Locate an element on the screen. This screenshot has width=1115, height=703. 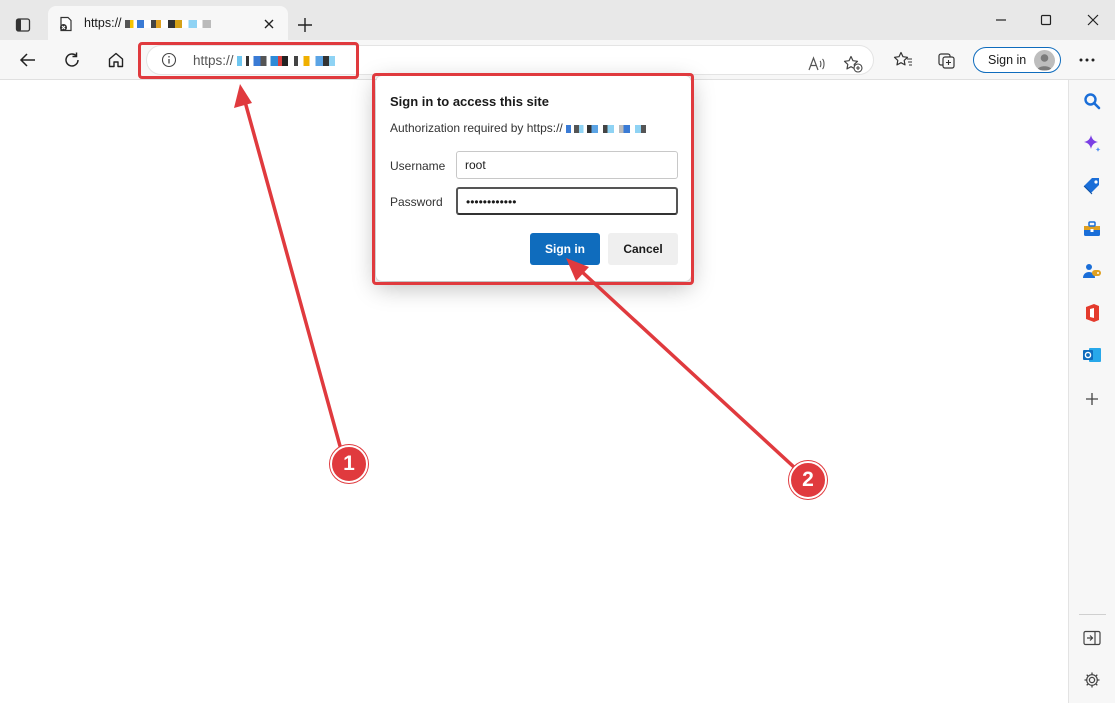
sidebar-shopping-button is located at coordinates (1092, 186).